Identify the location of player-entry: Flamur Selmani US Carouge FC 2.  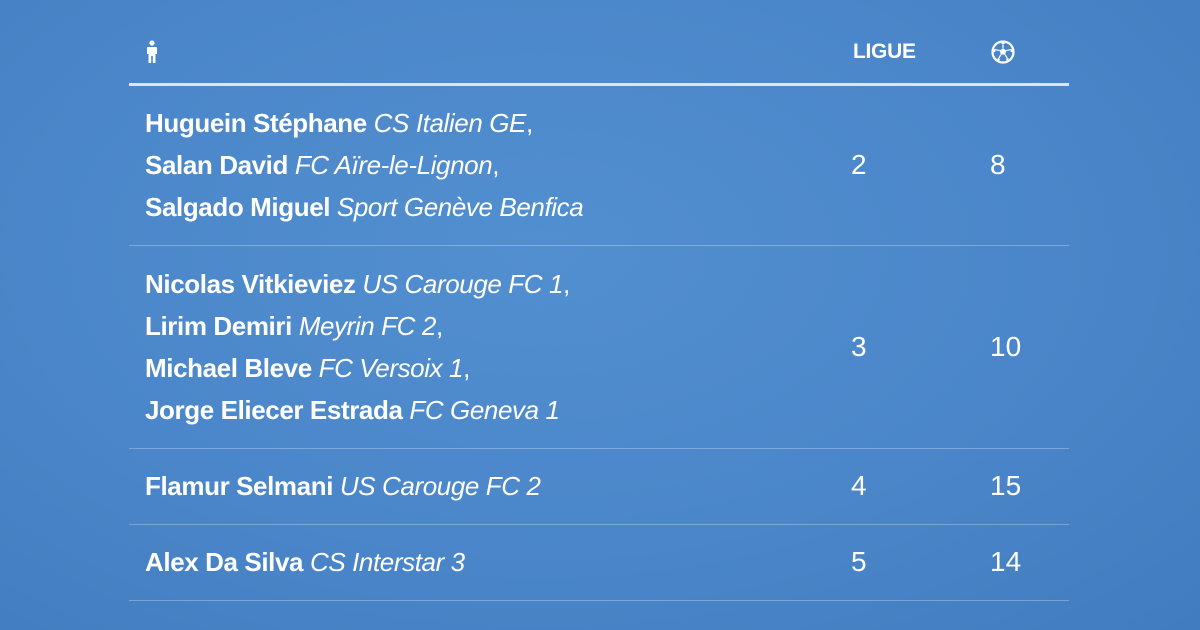
(343, 486).